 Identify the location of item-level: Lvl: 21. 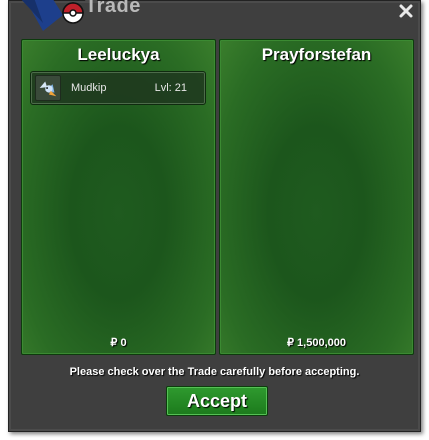
(170, 88).